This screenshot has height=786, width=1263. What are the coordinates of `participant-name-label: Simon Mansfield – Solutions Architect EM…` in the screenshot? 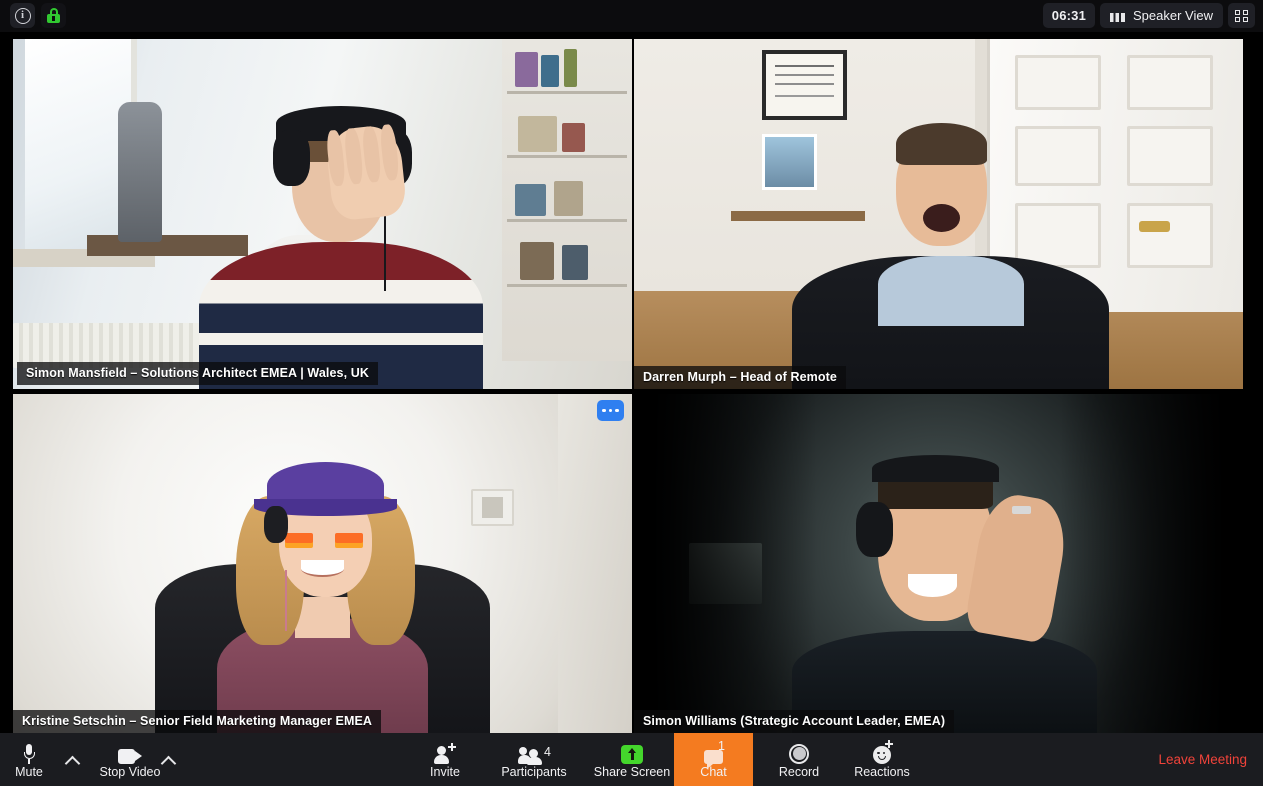 It's located at (197, 373).